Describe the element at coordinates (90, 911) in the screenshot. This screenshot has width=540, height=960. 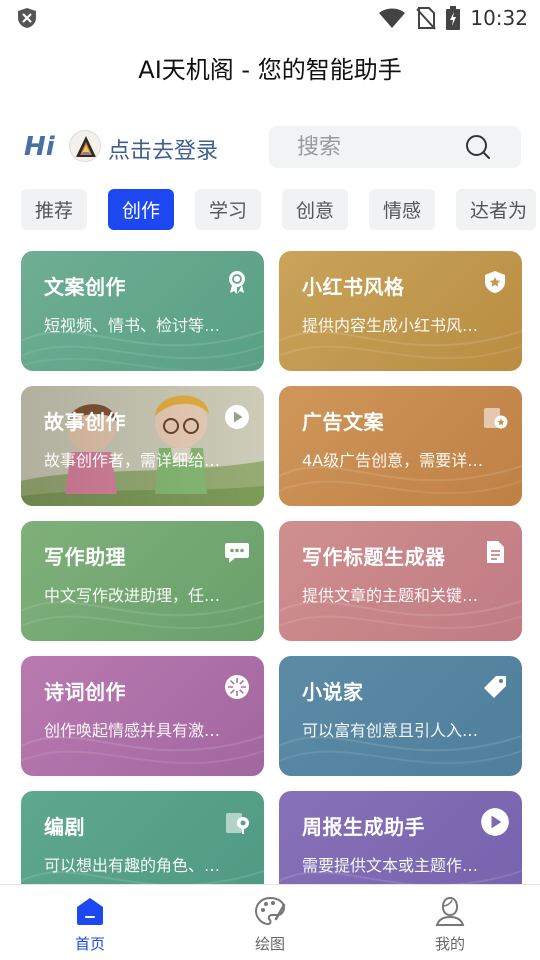
I see `home-icon` at that location.